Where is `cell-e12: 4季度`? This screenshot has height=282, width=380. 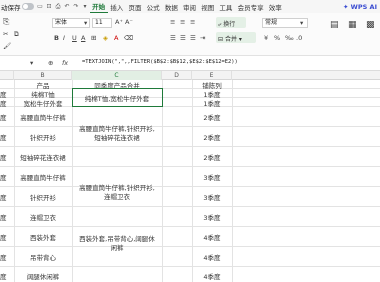 cell-e12: 4季度 is located at coordinates (212, 276).